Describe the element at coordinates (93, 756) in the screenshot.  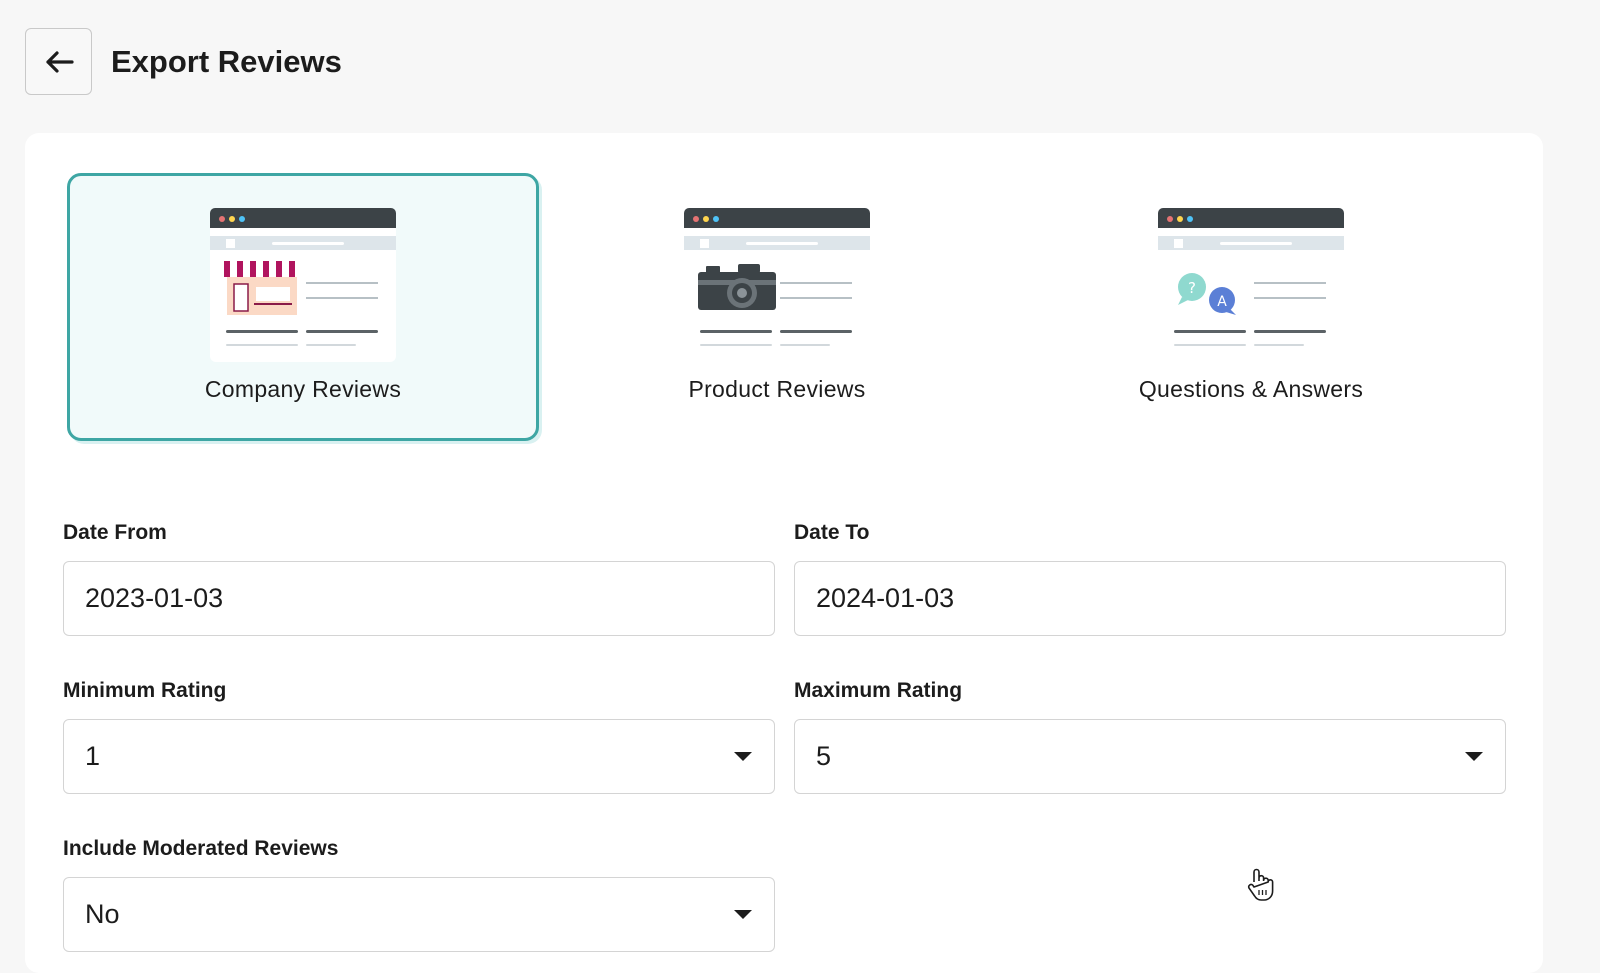
I see `min-rating-value: 1` at that location.